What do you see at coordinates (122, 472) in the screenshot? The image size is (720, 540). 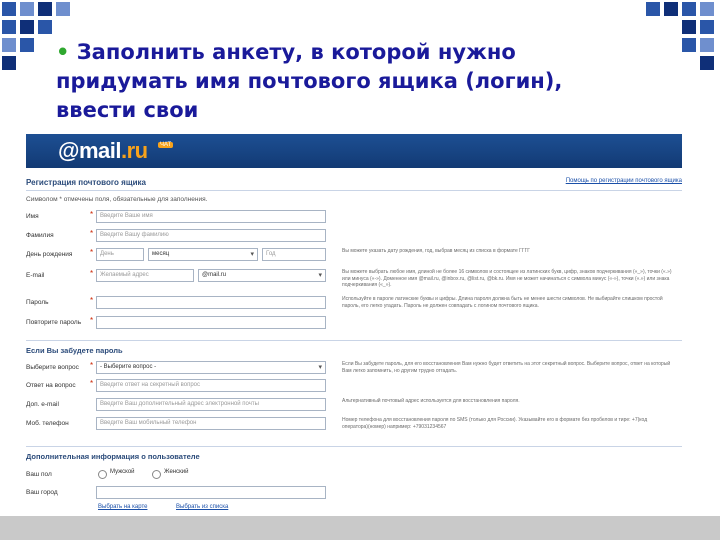 I see `sex-male-label: Мужской` at bounding box center [122, 472].